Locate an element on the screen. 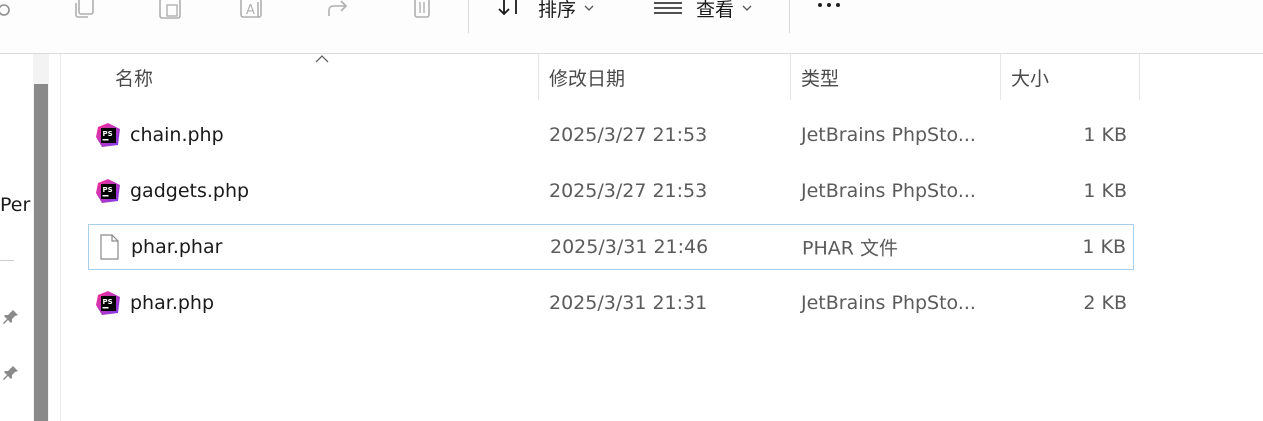  file-row: phar.phar 2025/3/31 21:46 PHAR 文件 1 KB is located at coordinates (611, 247).